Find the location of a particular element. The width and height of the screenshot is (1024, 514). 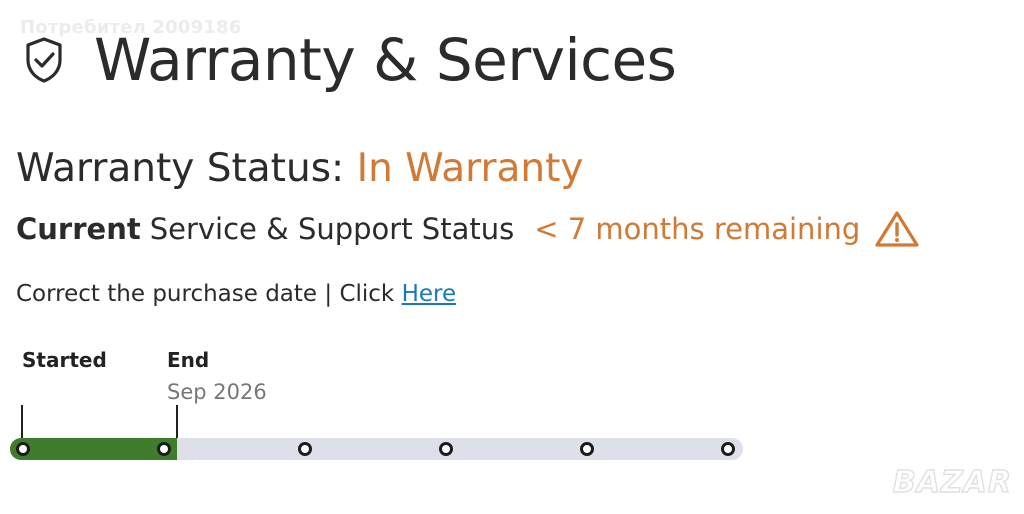

correct-purchase-date: Correct the purchase date | Click Here is located at coordinates (236, 294).